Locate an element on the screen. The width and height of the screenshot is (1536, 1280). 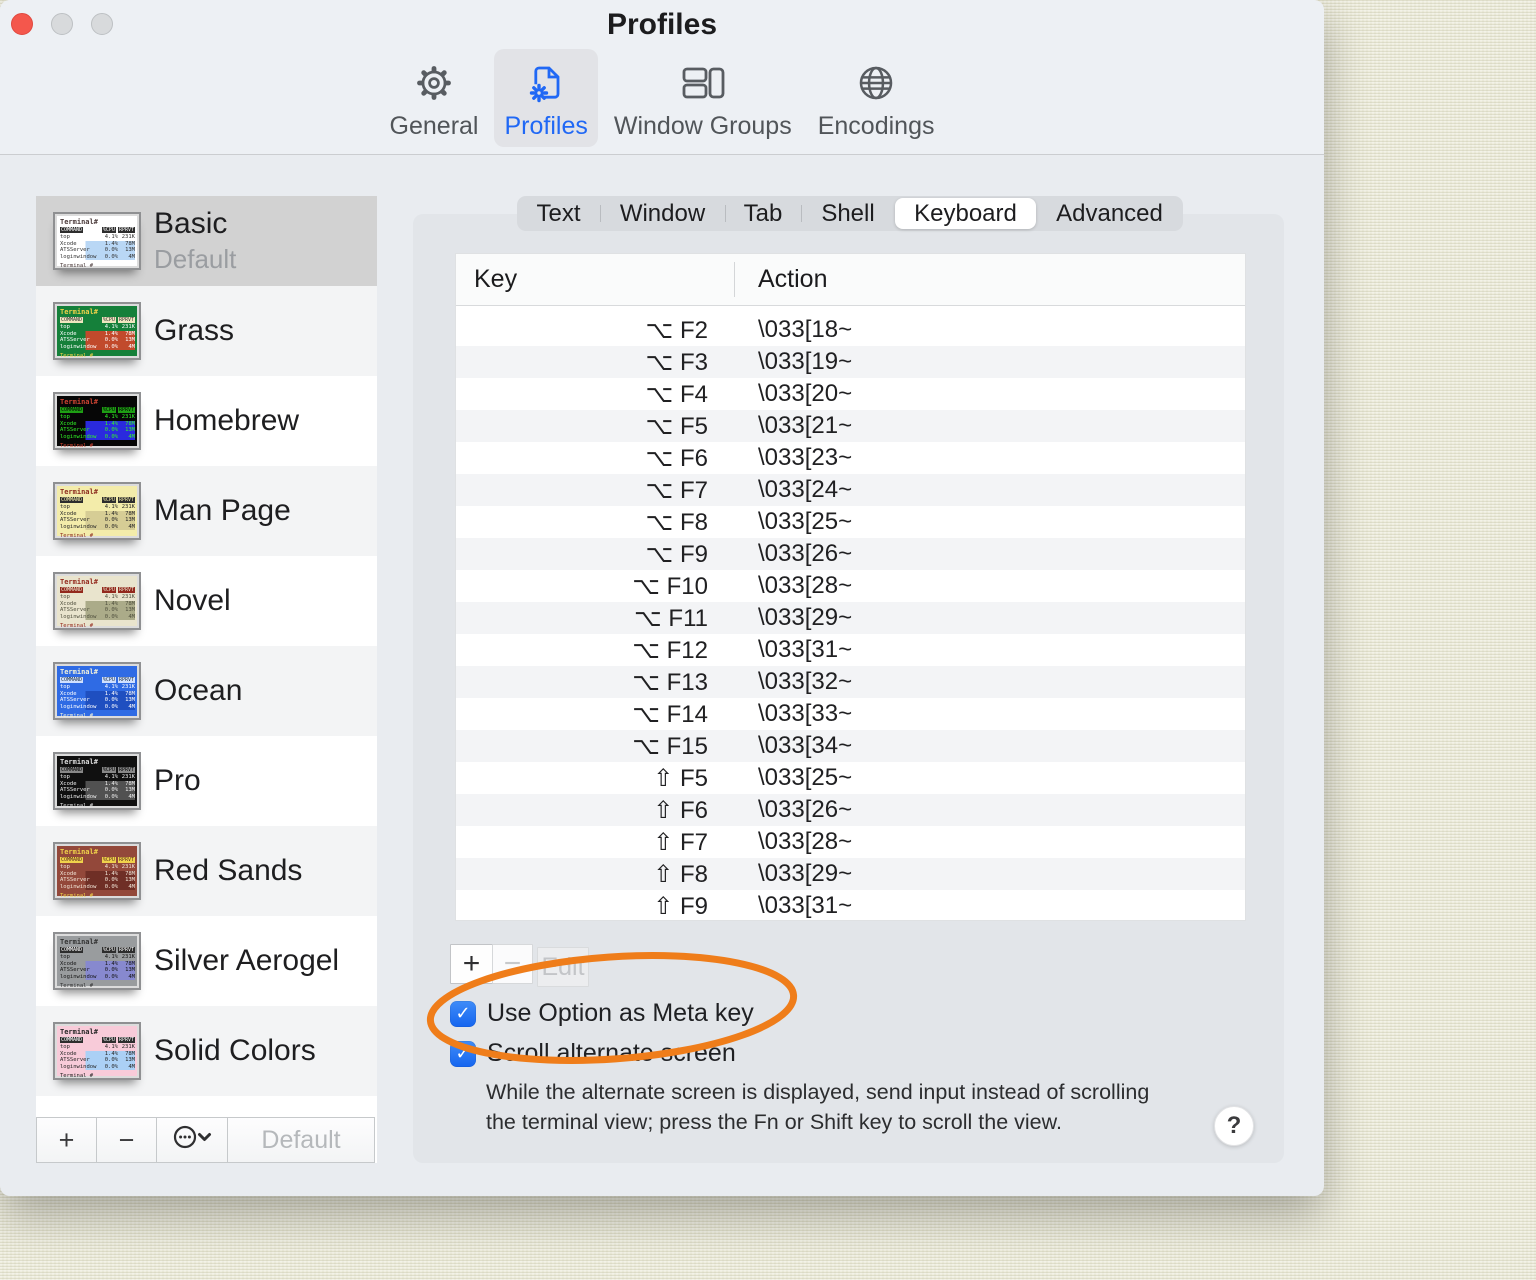
table-row: ⌥ F10 \033[28~ is located at coordinates (850, 586).